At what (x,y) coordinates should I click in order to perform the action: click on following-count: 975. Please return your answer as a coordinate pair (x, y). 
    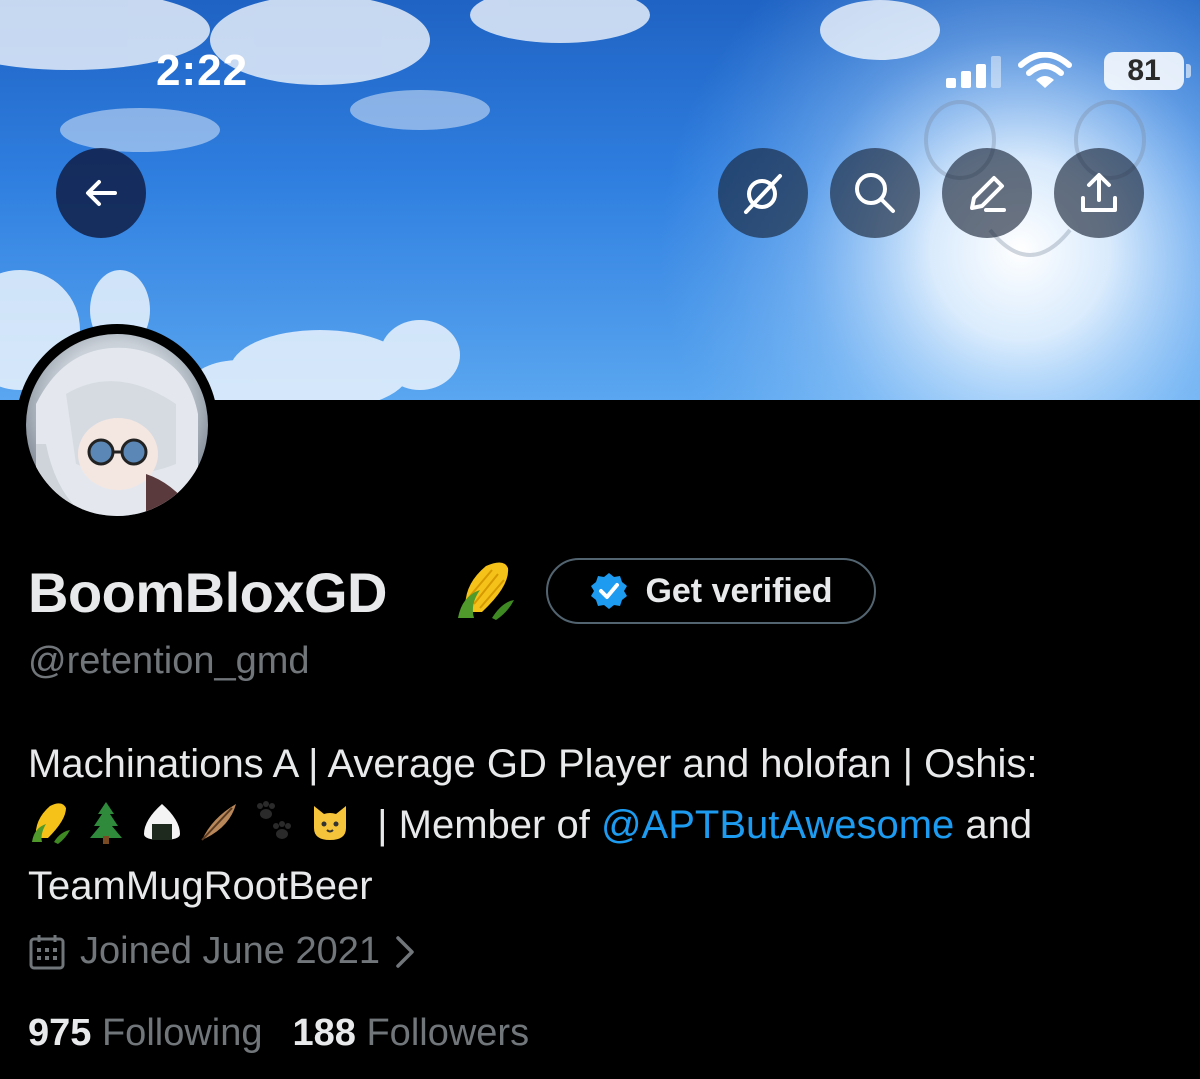
    Looking at the image, I should click on (60, 1033).